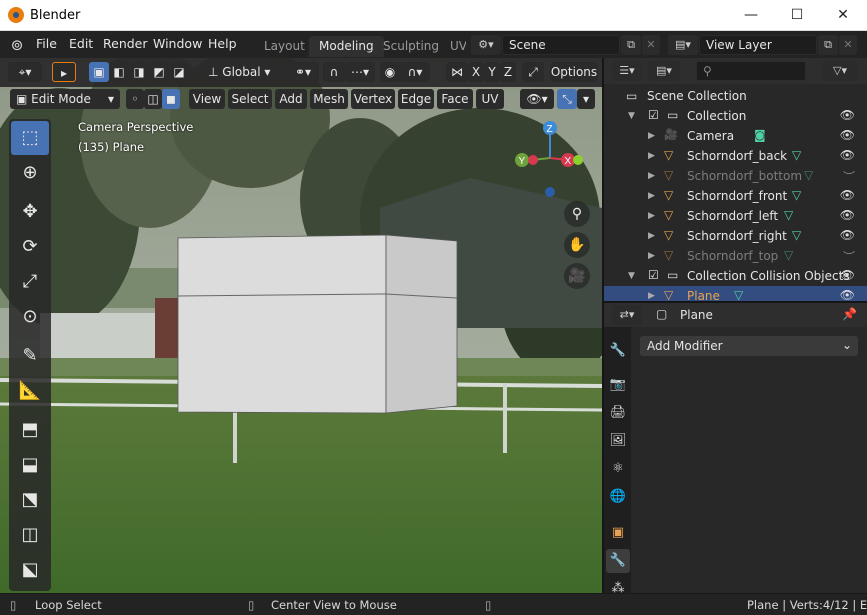  What do you see at coordinates (751, 71) in the screenshot?
I see `outliner-search-input: ⚲` at bounding box center [751, 71].